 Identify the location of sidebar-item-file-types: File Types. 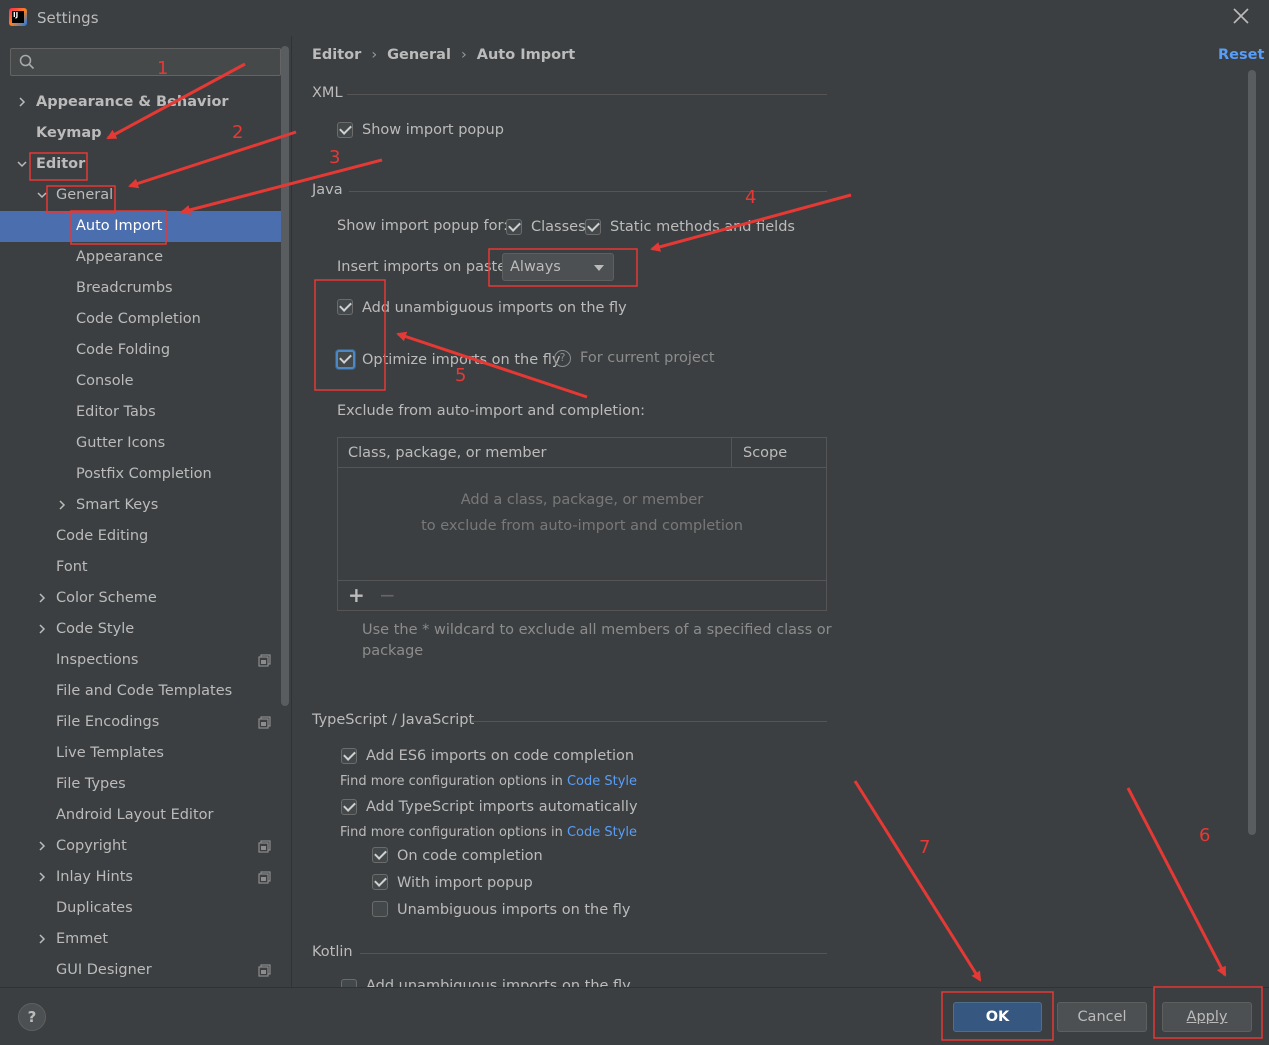
(141, 784).